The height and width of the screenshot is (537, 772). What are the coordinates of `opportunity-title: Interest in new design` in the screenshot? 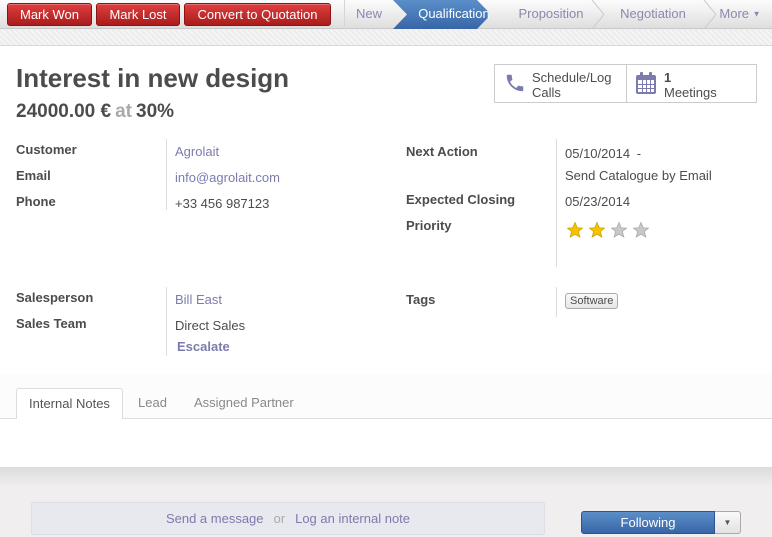 It's located at (152, 78).